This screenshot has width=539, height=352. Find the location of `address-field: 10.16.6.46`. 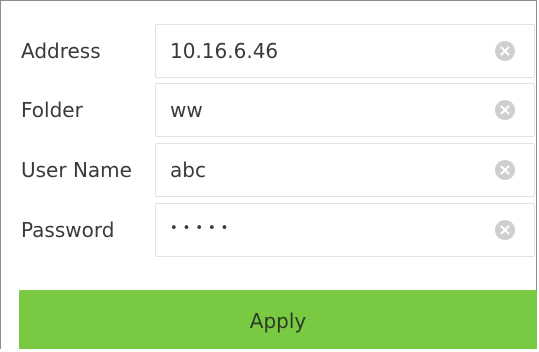

address-field: 10.16.6.46 is located at coordinates (345, 51).